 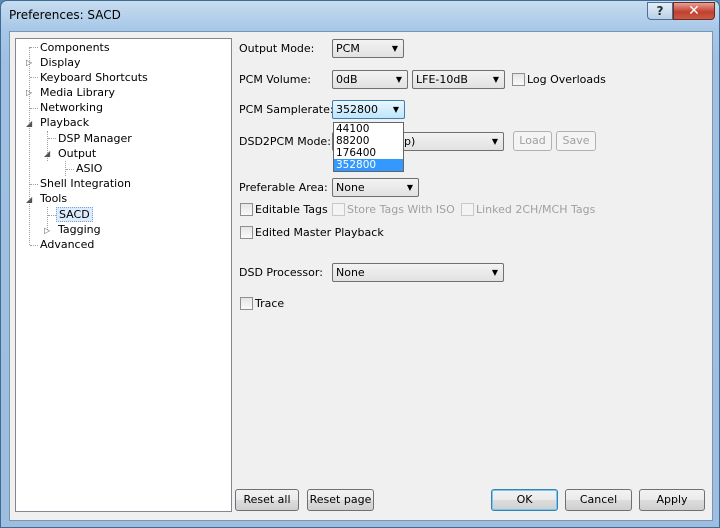 What do you see at coordinates (368, 109) in the screenshot?
I see `pcm-samplerate-select: 352800 ▼` at bounding box center [368, 109].